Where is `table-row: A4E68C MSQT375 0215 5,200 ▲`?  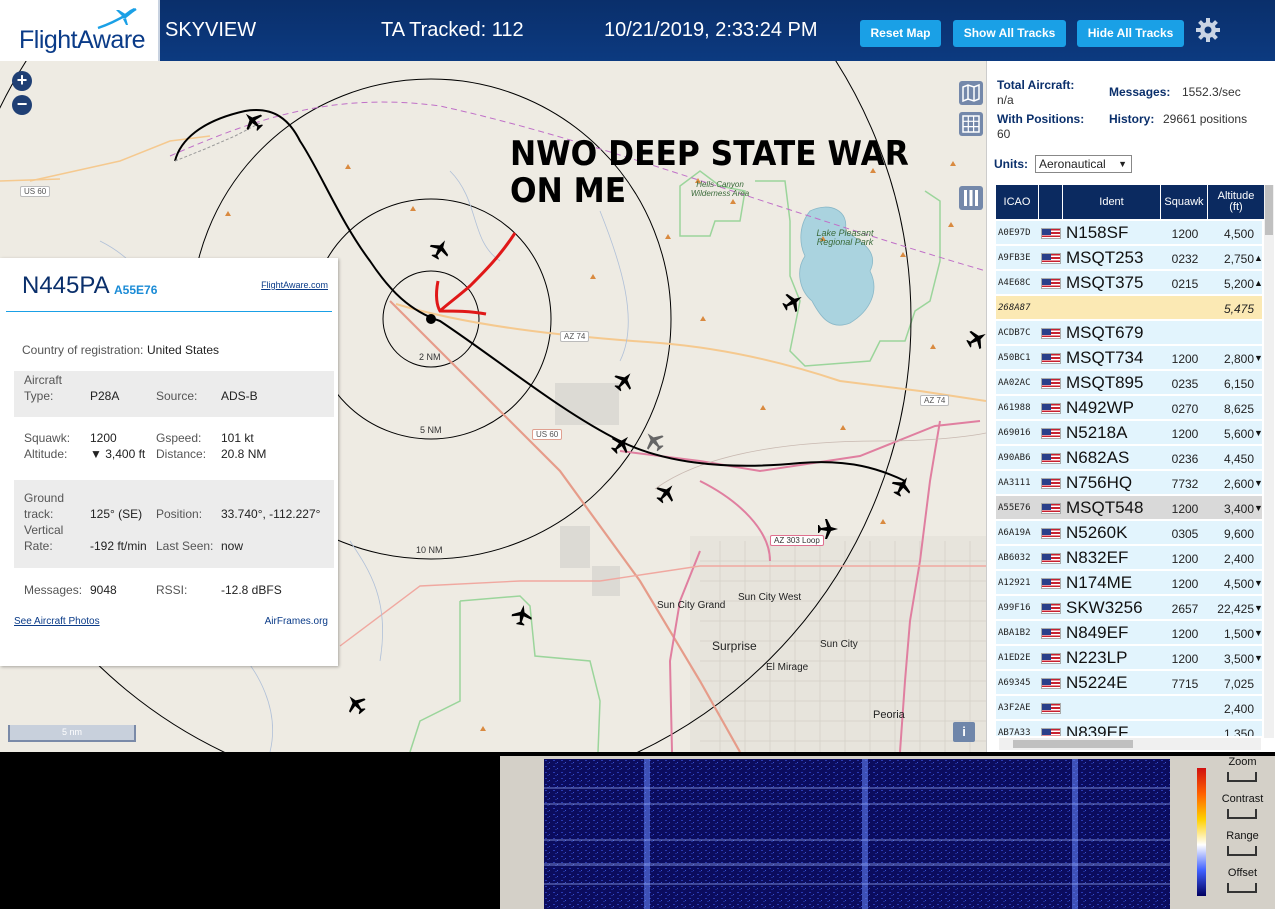
table-row: A4E68C MSQT375 0215 5,200 ▲ is located at coordinates (1129, 283).